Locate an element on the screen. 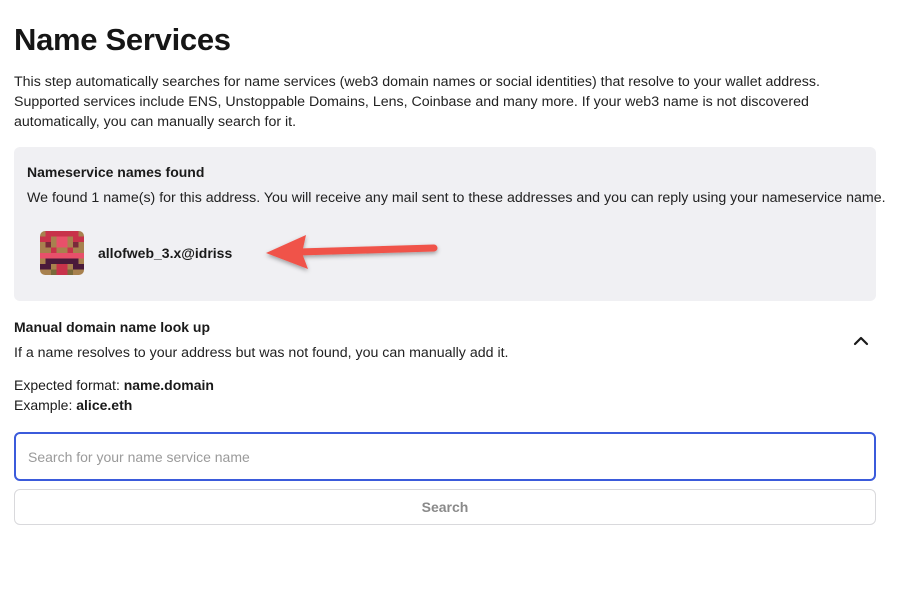 This screenshot has height=602, width=900. search-input is located at coordinates (445, 456).